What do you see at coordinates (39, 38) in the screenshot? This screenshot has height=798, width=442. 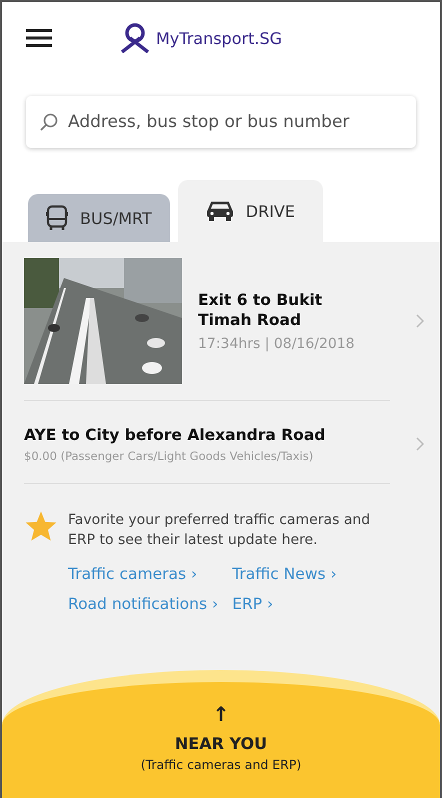 I see `menu-icon` at bounding box center [39, 38].